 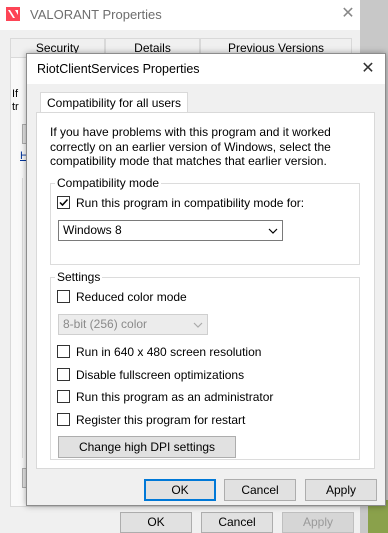 I want to click on resolution-640-checkbox, so click(x=63, y=351).